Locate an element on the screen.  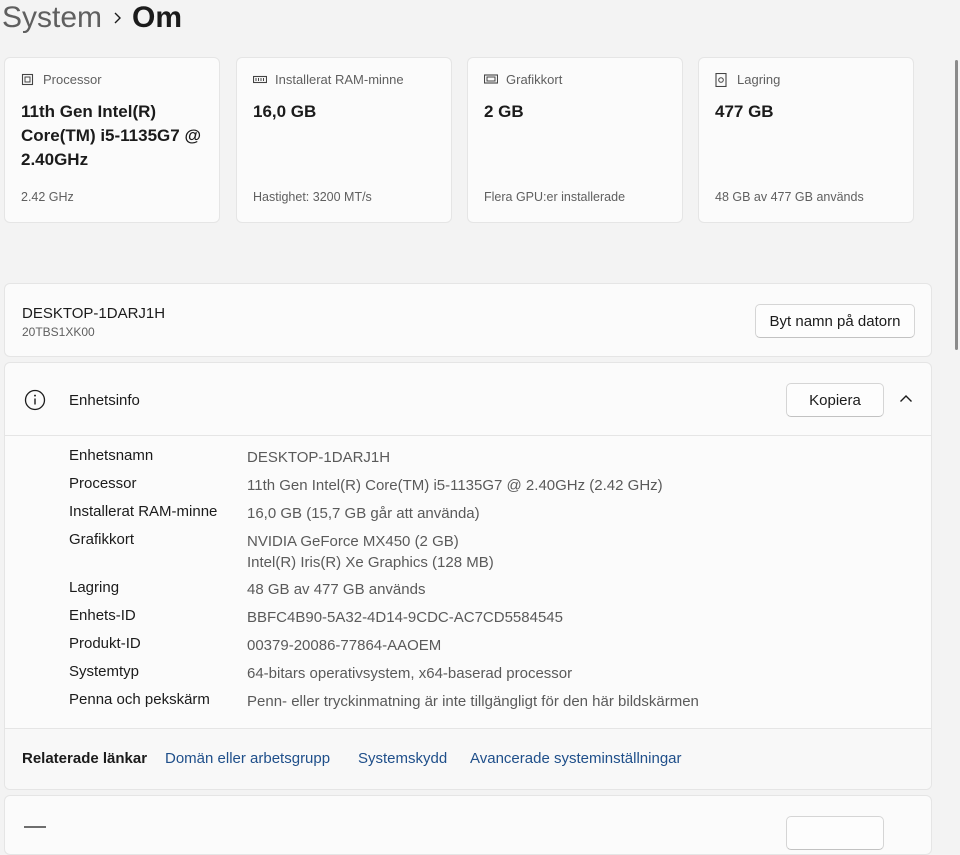
info-row-label: Lagring is located at coordinates (94, 587).